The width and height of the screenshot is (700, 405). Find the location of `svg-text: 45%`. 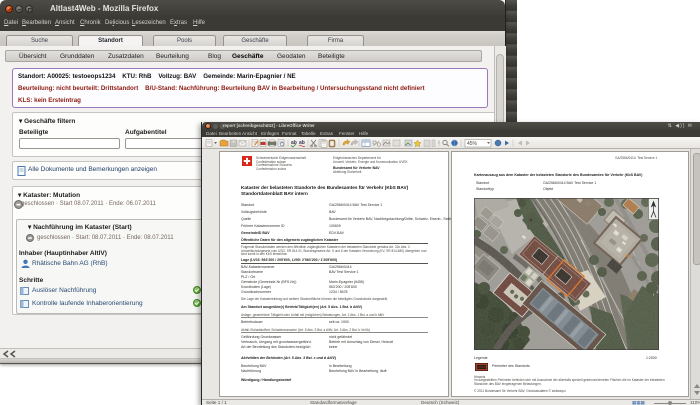

svg-text: 45% is located at coordinates (472, 144).